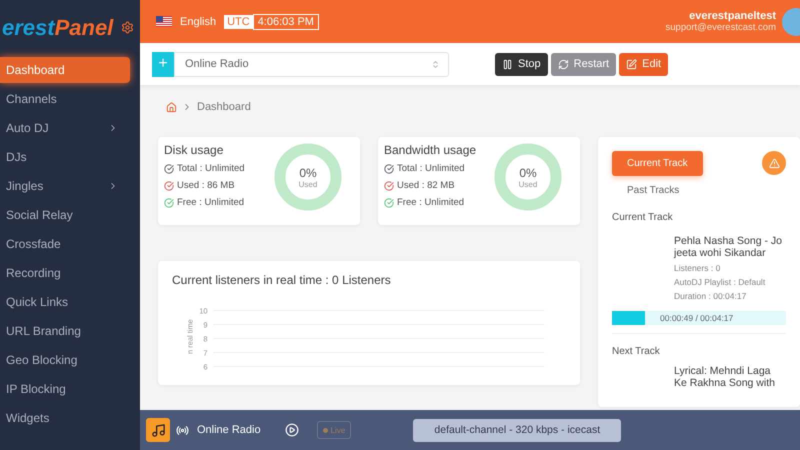 The width and height of the screenshot is (800, 450). What do you see at coordinates (206, 185) in the screenshot?
I see `usage-line: Used : 86 MB` at bounding box center [206, 185].